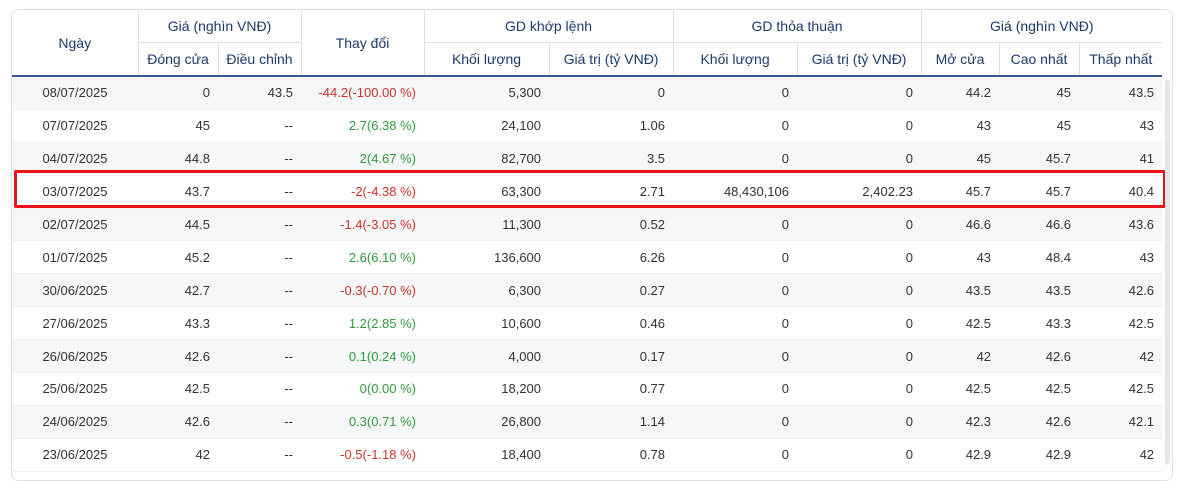 The image size is (1177, 481). Describe the element at coordinates (960, 59) in the screenshot. I see `header-open: Mở cửa` at that location.